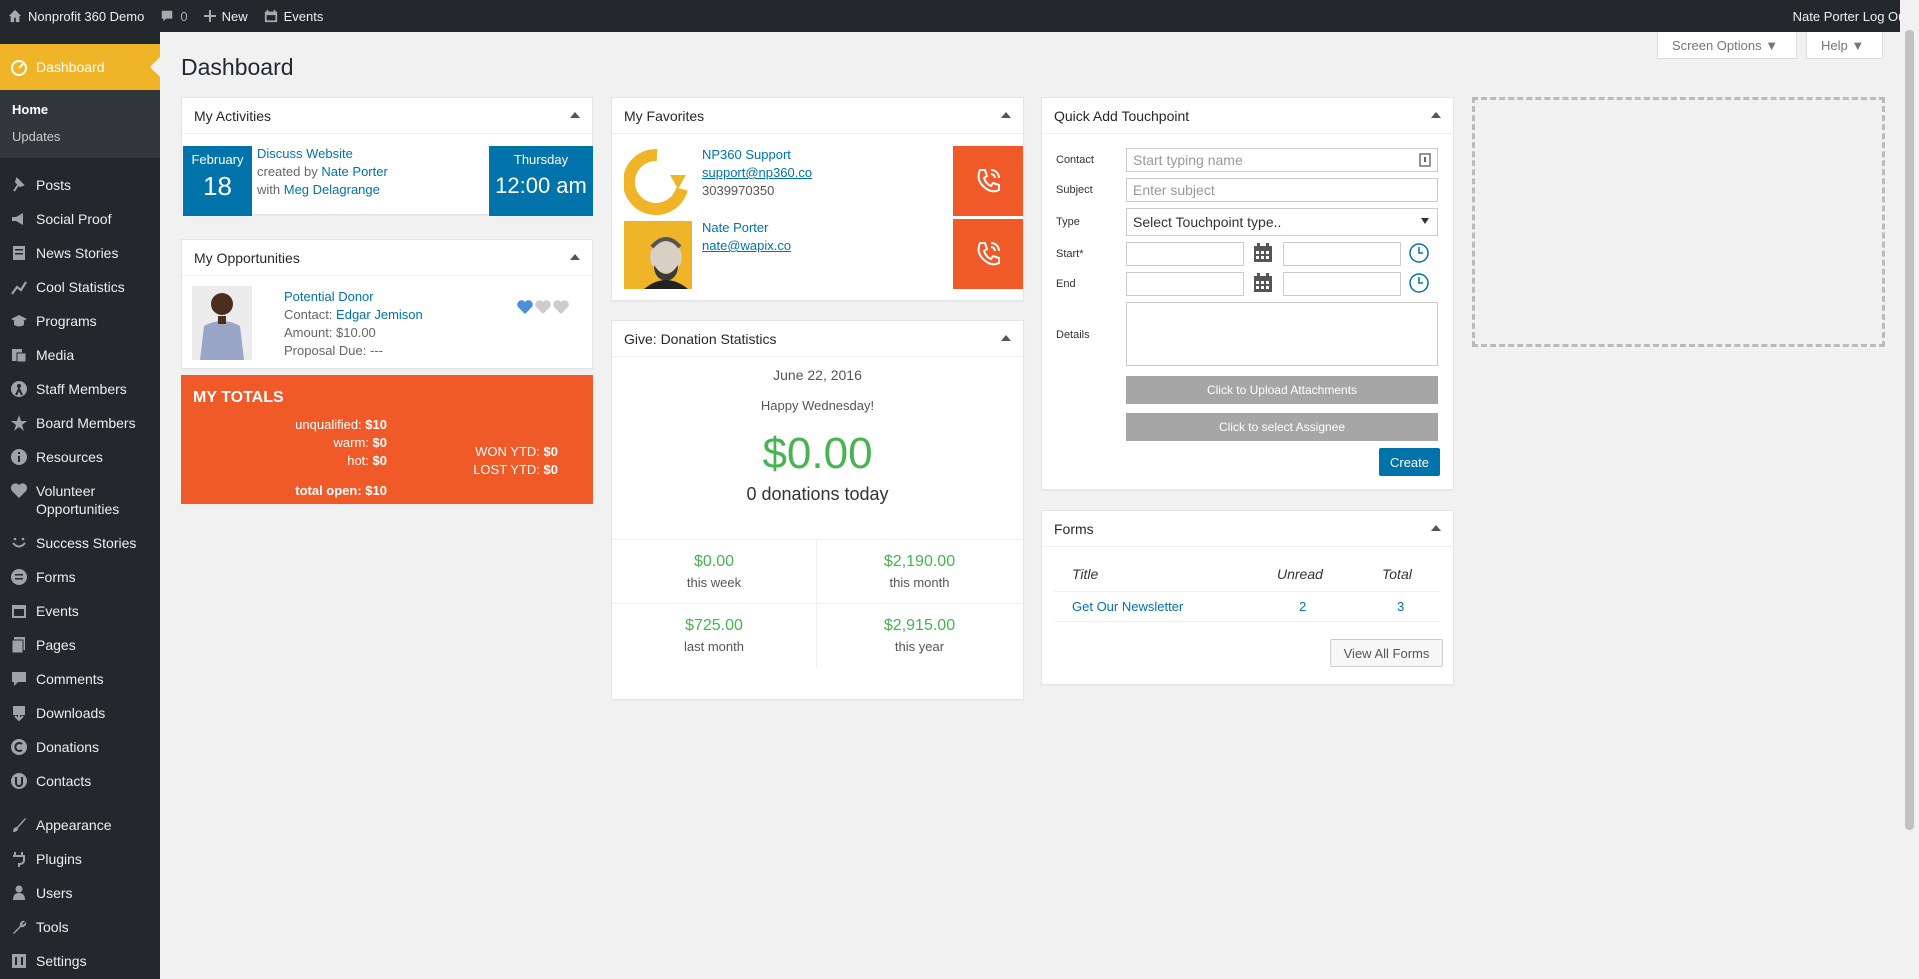 The image size is (1919, 979). What do you see at coordinates (1074, 528) in the screenshot?
I see `widget-title: Forms` at bounding box center [1074, 528].